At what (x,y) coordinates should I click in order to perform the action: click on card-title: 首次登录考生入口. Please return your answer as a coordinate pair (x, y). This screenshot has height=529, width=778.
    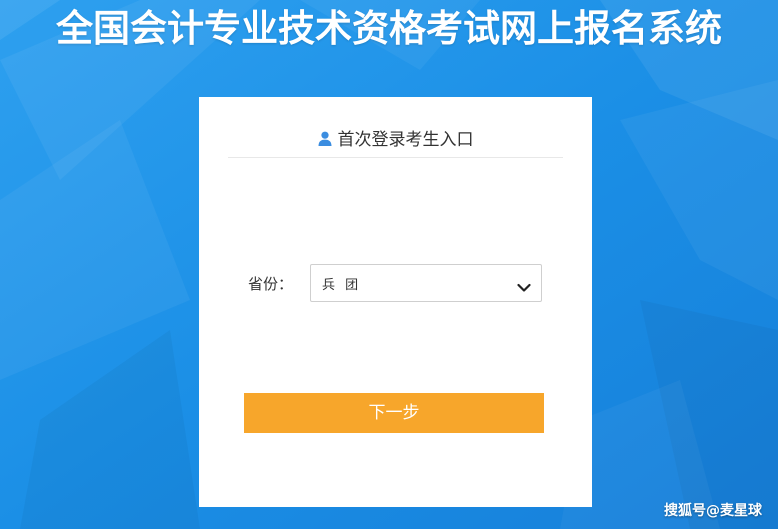
    Looking at the image, I should click on (405, 139).